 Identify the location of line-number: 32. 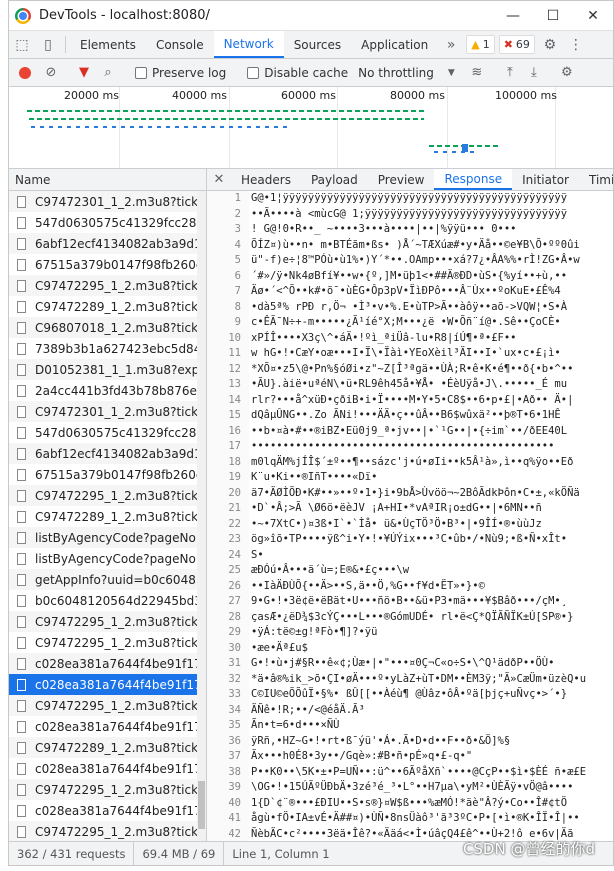
(228, 679).